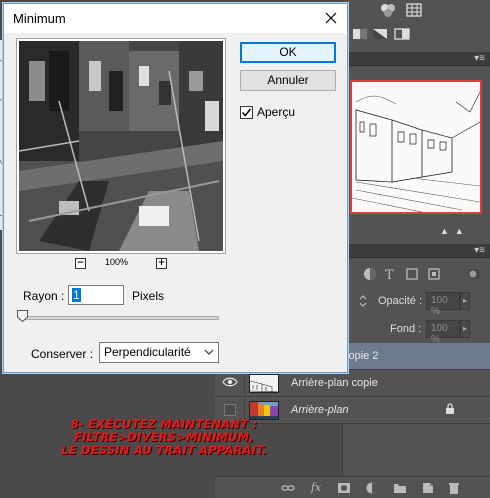 The image size is (490, 498). What do you see at coordinates (352, 487) in the screenshot?
I see `layers-footer-toolbar: fx` at bounding box center [352, 487].